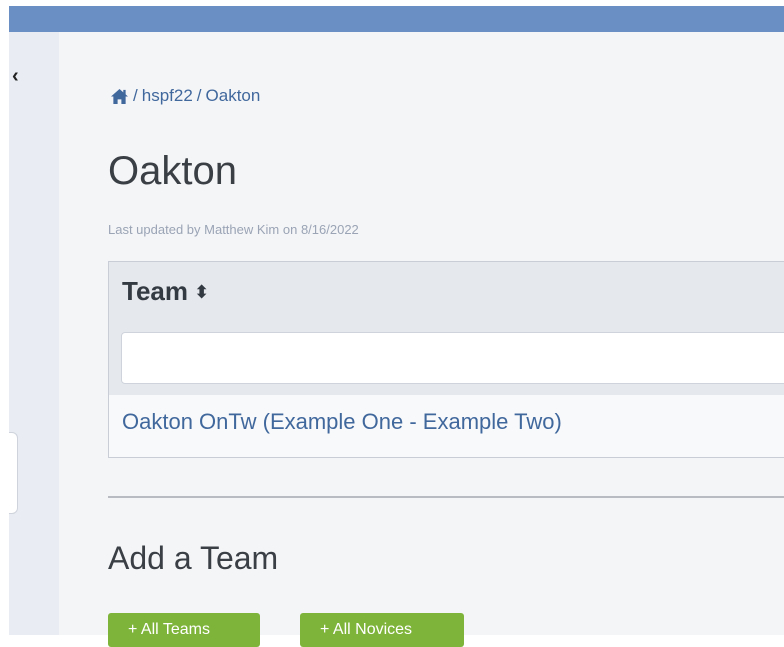  Describe the element at coordinates (172, 171) in the screenshot. I see `page-title: Oakton` at that location.